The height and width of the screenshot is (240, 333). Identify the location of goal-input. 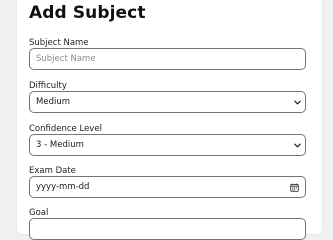
(167, 229).